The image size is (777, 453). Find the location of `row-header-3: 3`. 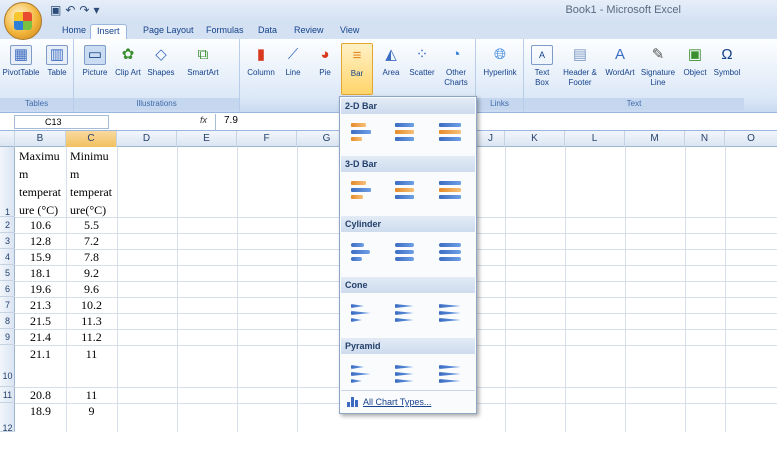

row-header-3: 3 is located at coordinates (7, 241).